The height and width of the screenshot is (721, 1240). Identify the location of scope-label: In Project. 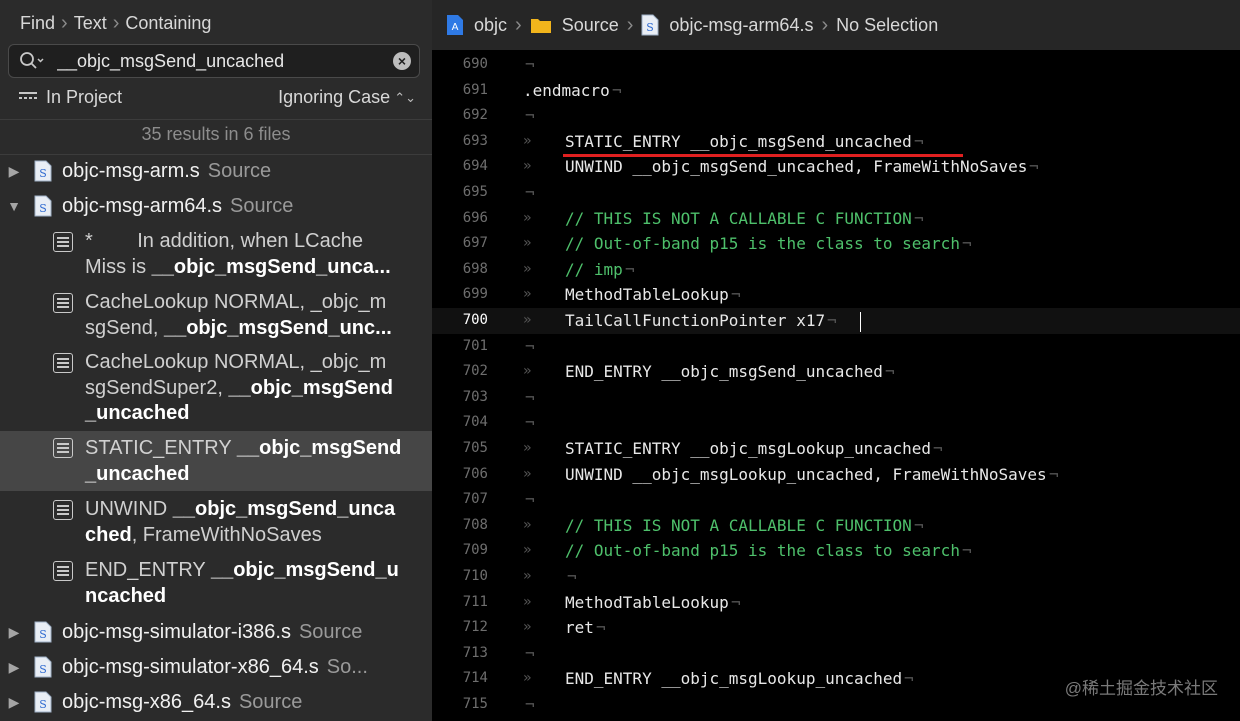
(84, 97).